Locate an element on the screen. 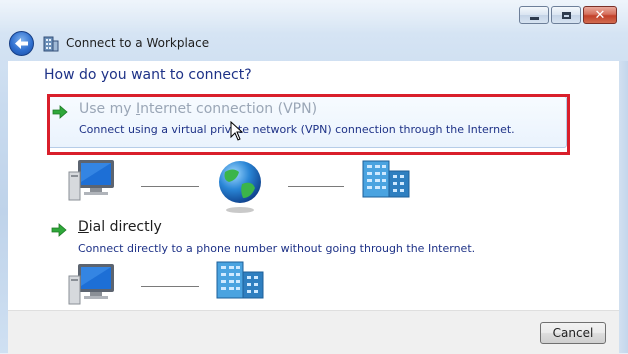 This screenshot has height=354, width=628. caption-buttons: ✕ is located at coordinates (568, 15).